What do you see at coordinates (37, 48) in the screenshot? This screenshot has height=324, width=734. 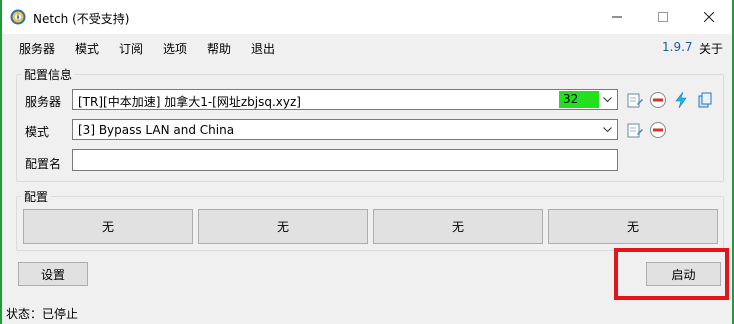 I see `menu-servers: 服务器` at bounding box center [37, 48].